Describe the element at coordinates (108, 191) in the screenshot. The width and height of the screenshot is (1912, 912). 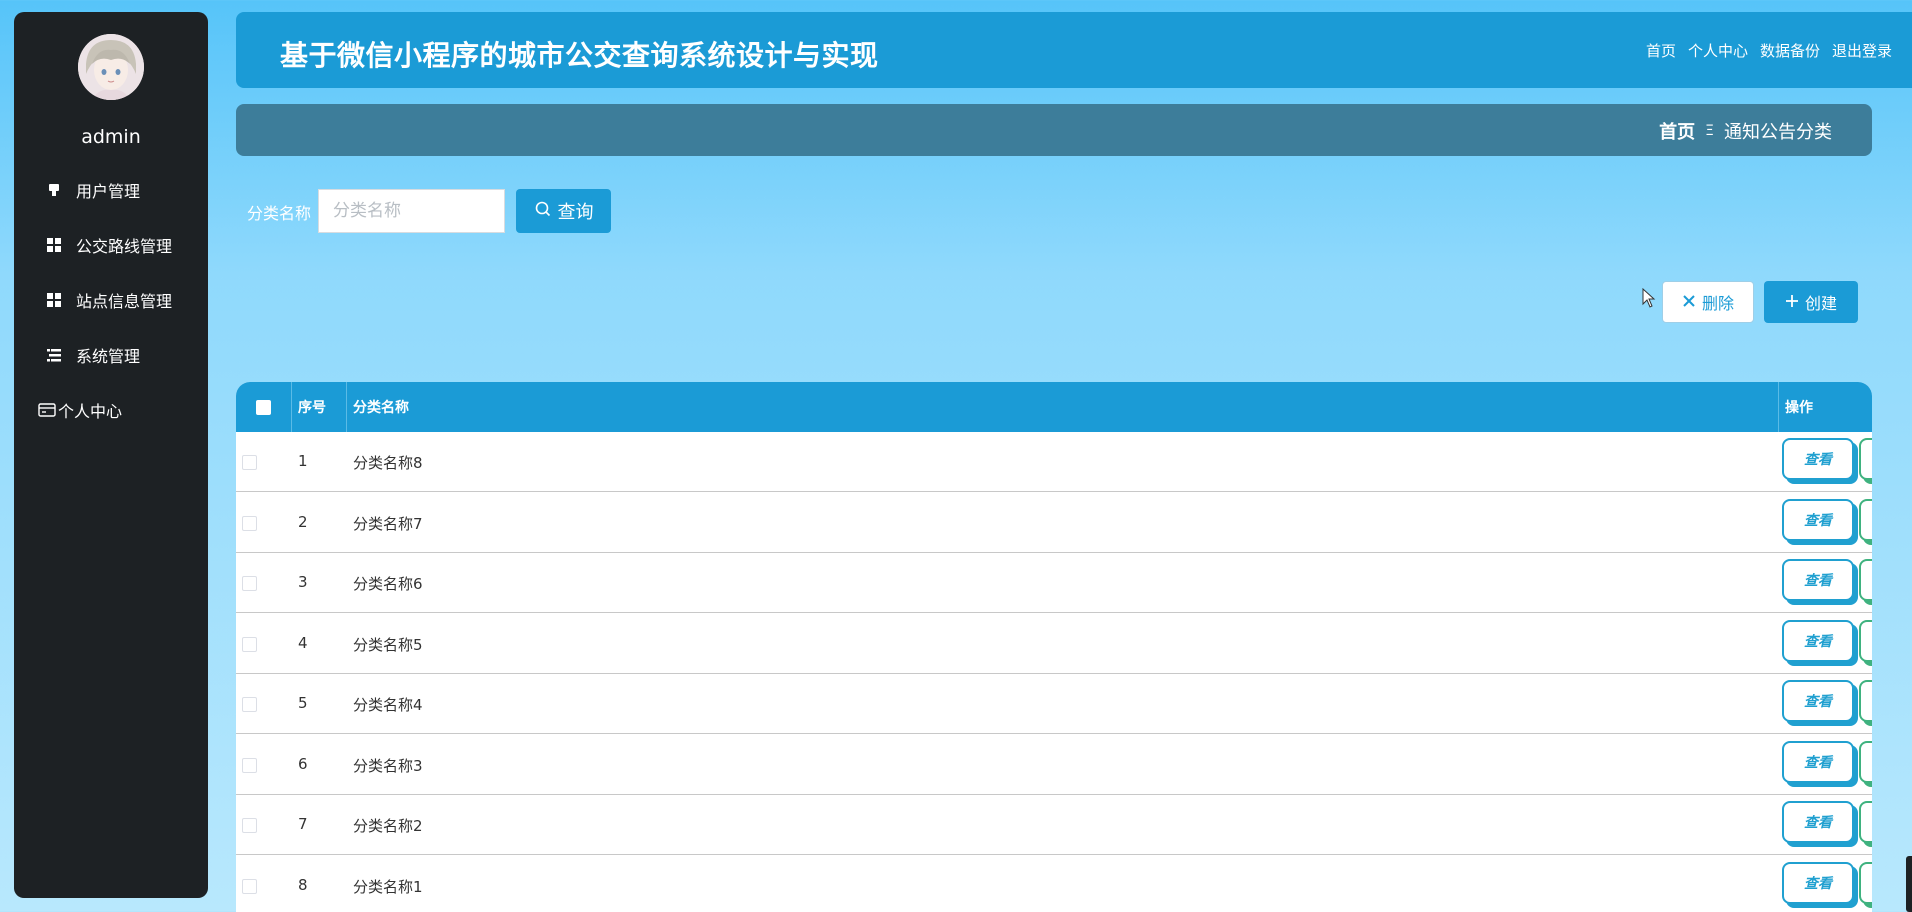
I see `sidebar-item-label: 用户管理` at that location.